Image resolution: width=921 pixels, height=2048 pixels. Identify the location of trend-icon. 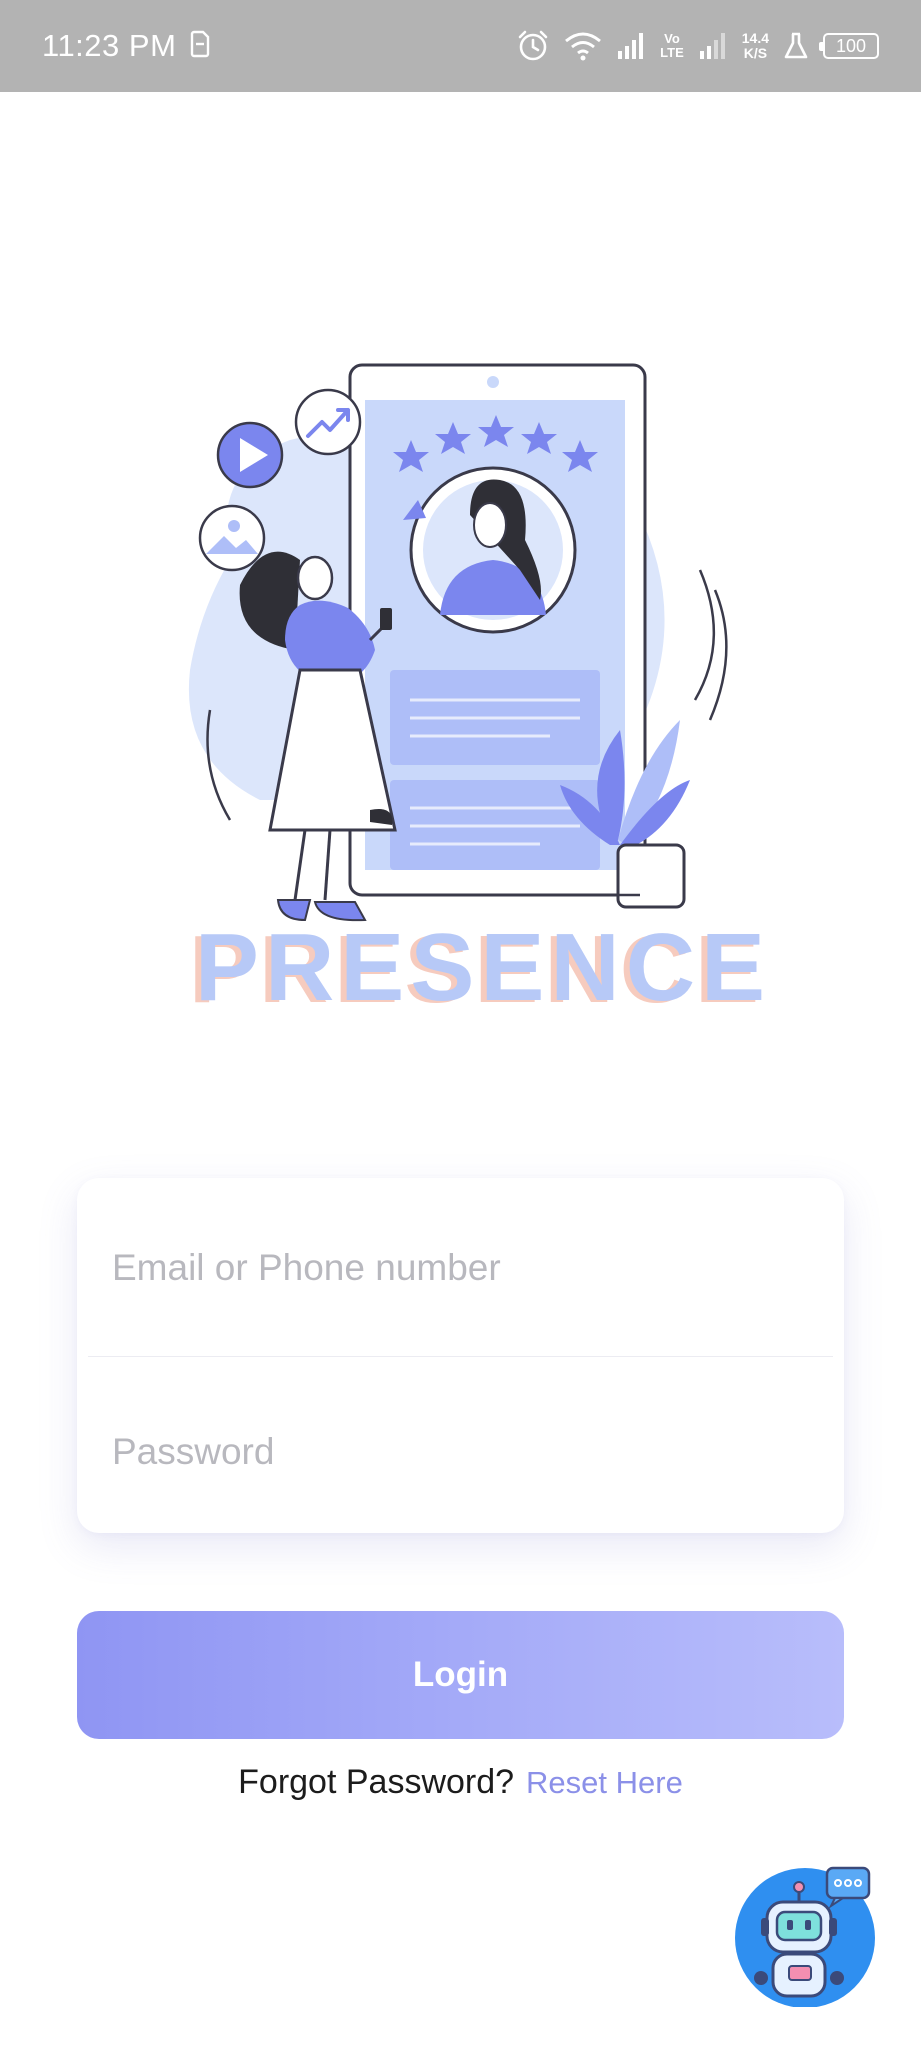
(328, 422).